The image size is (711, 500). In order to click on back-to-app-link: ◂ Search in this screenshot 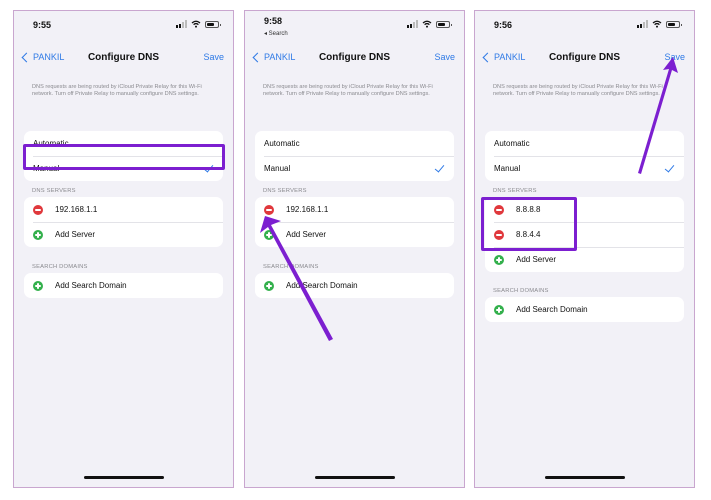, I will do `click(276, 33)`.